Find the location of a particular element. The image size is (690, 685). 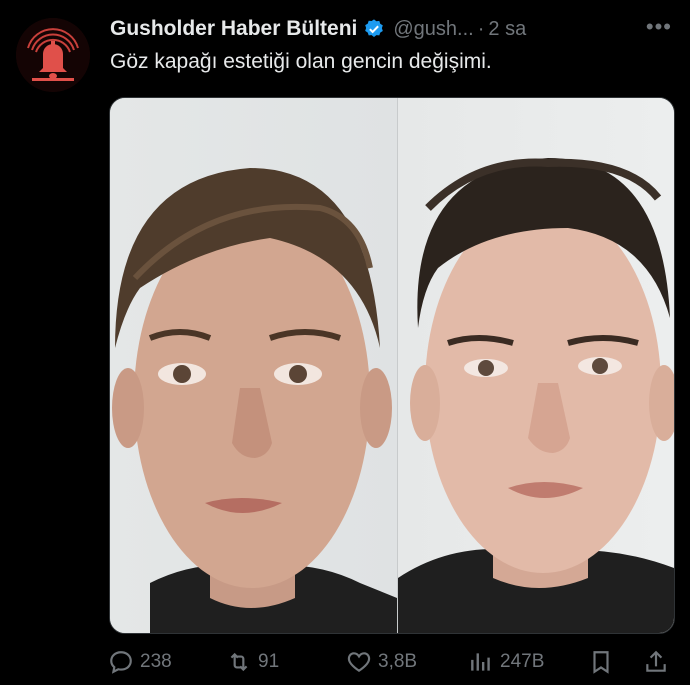

bookmark-icon is located at coordinates (601, 662).